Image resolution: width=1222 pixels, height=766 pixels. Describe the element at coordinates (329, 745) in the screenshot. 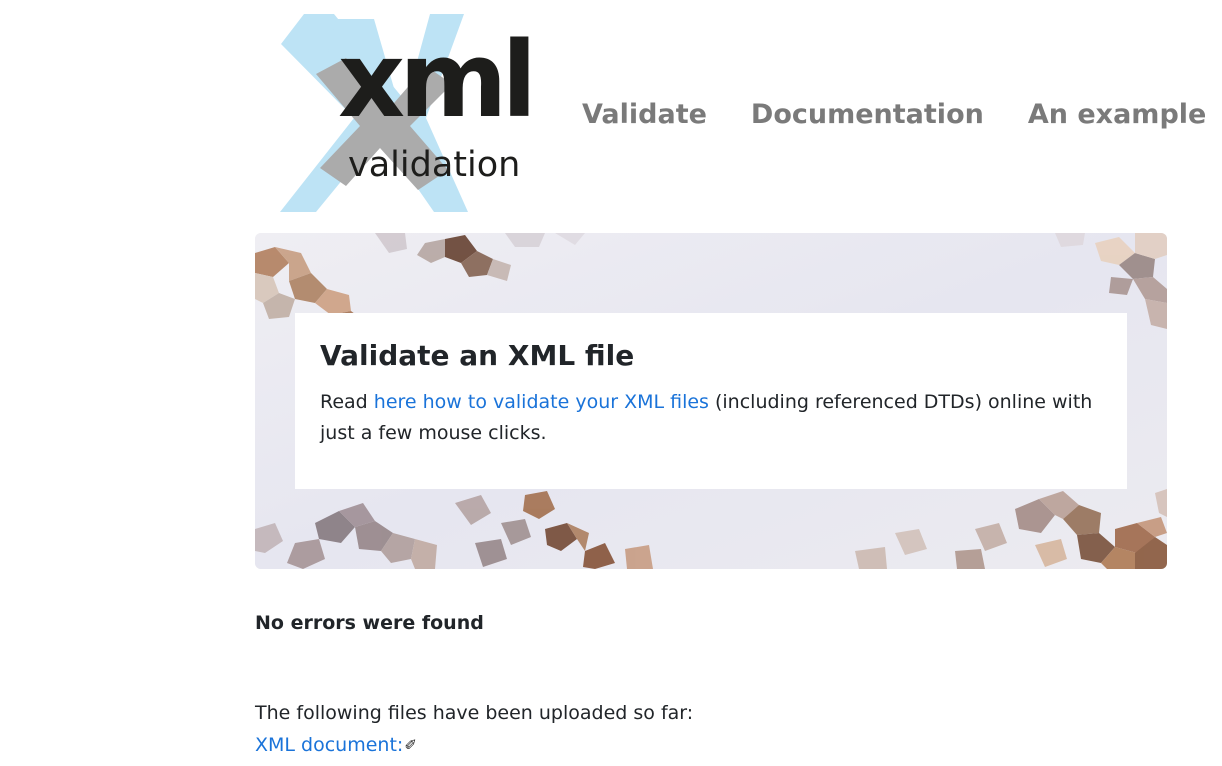

I see `xml-document-label: XML document:` at that location.